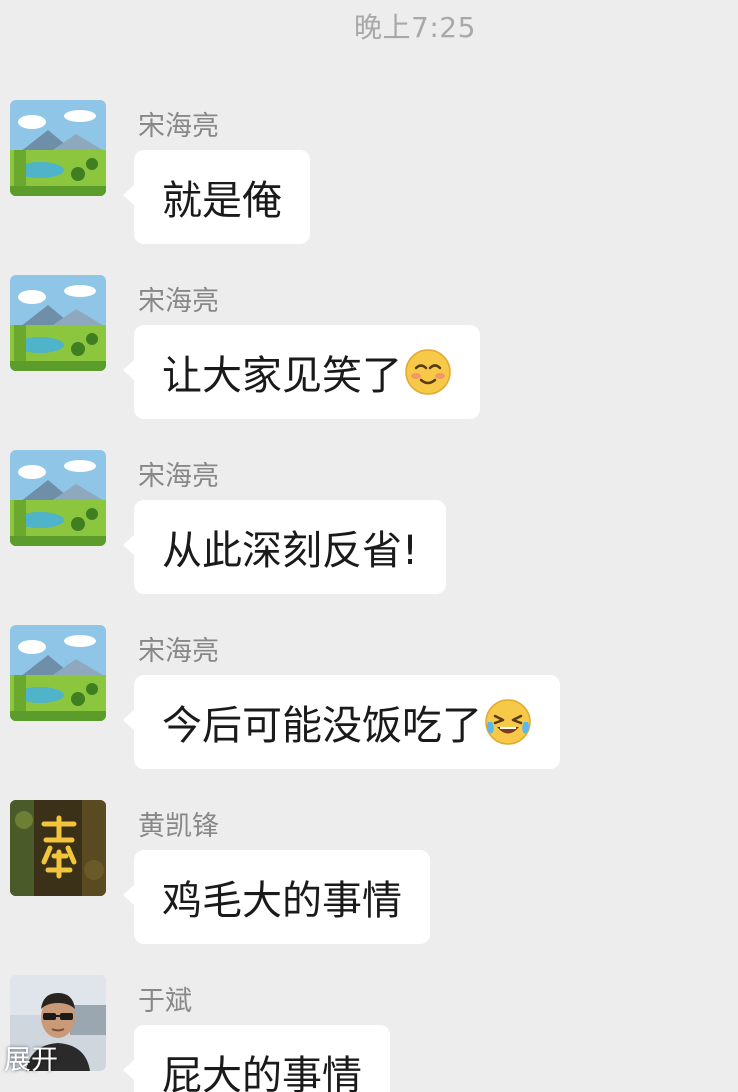 This screenshot has height=1092, width=738. I want to click on message-bubble: 鸡毛大的事情, so click(276, 897).